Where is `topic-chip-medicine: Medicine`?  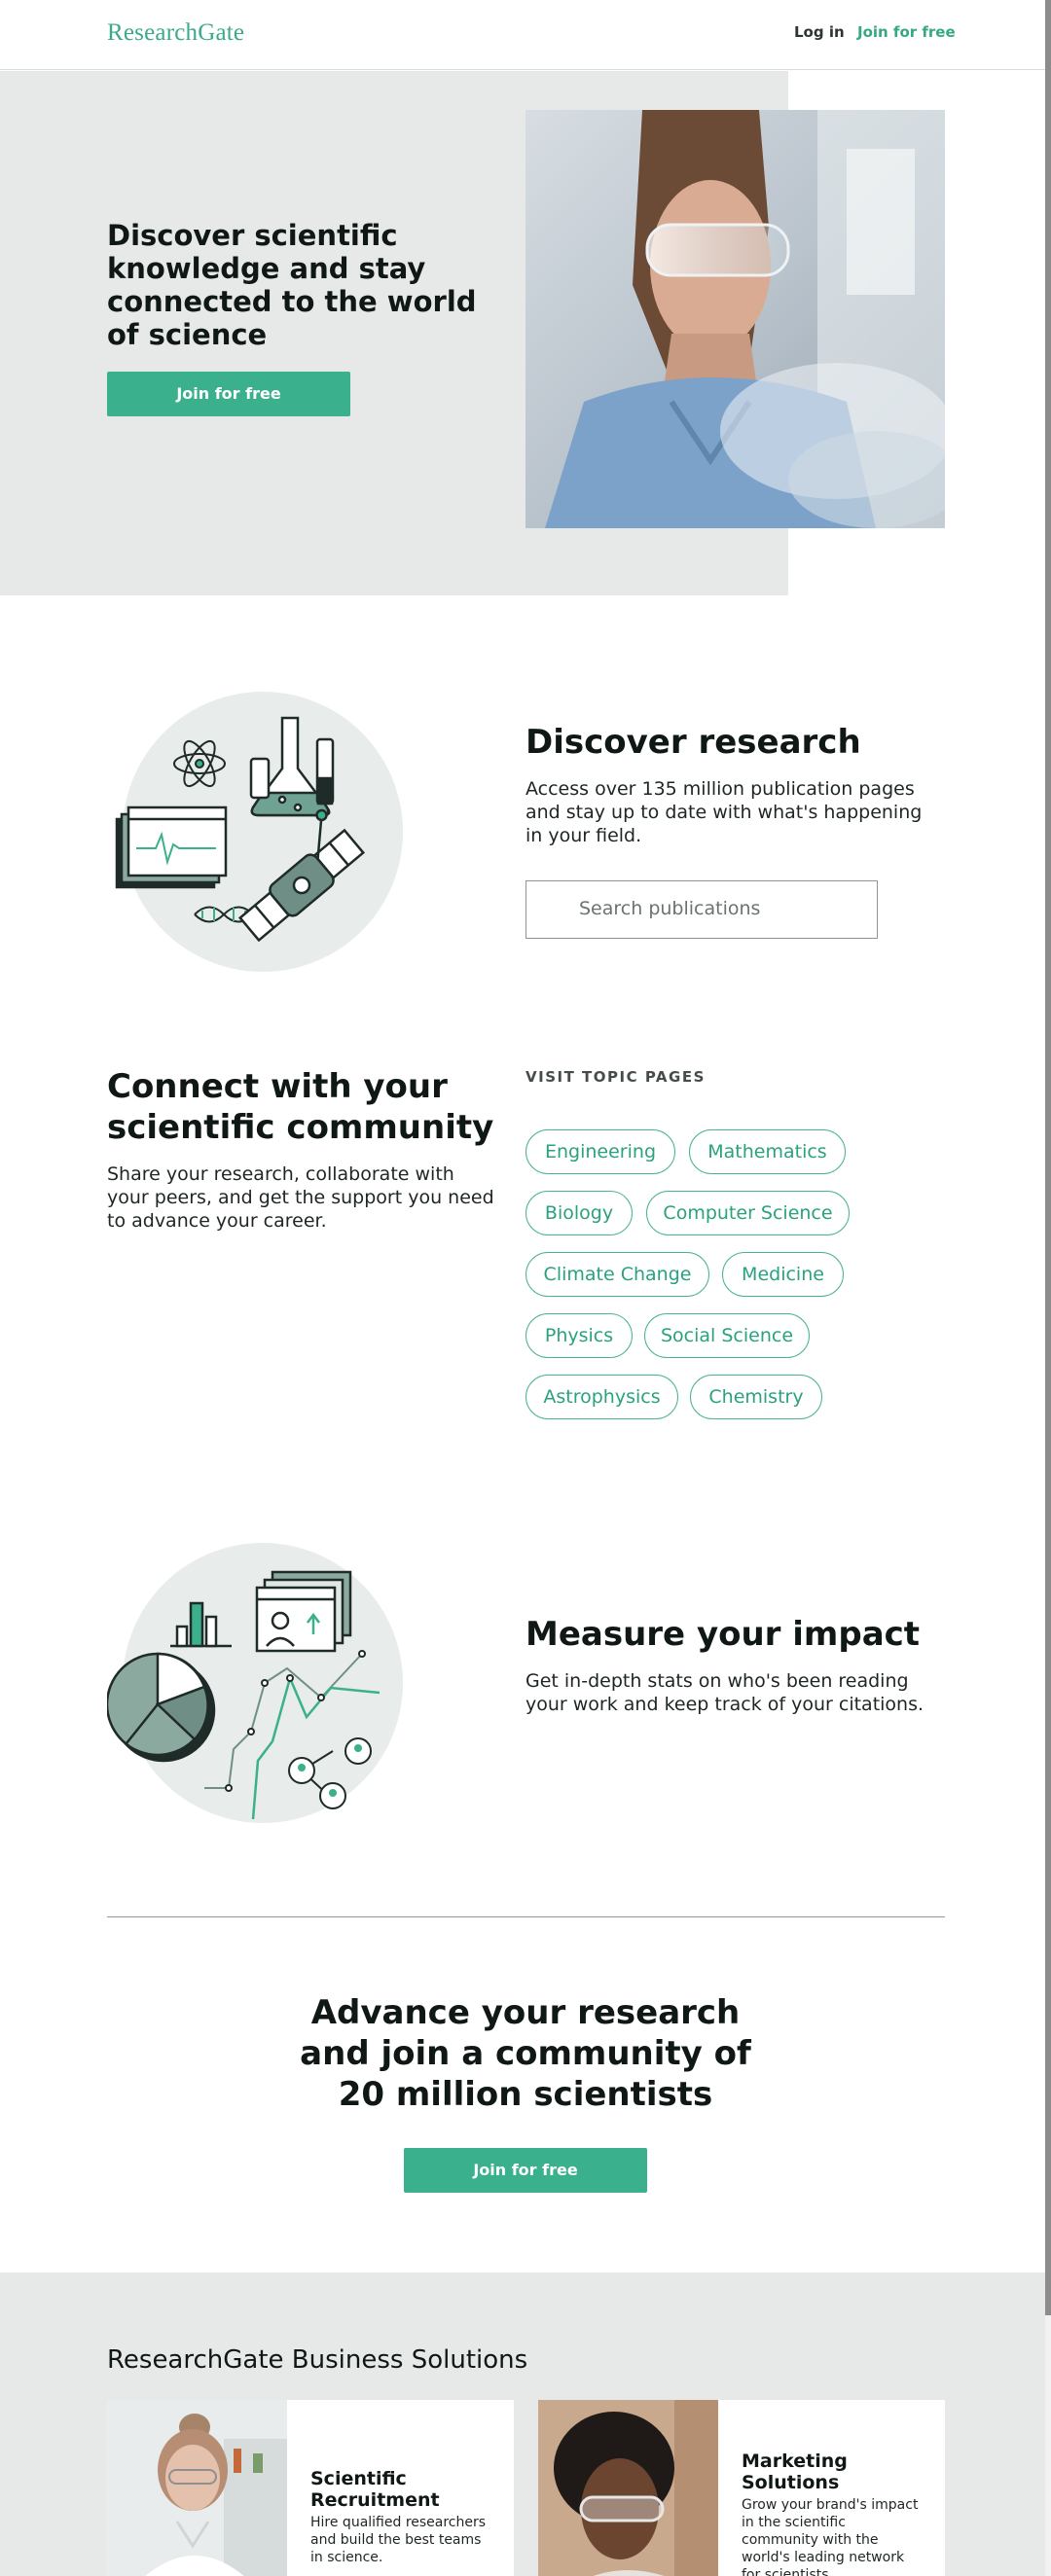
topic-chip-medicine: Medicine is located at coordinates (783, 1274).